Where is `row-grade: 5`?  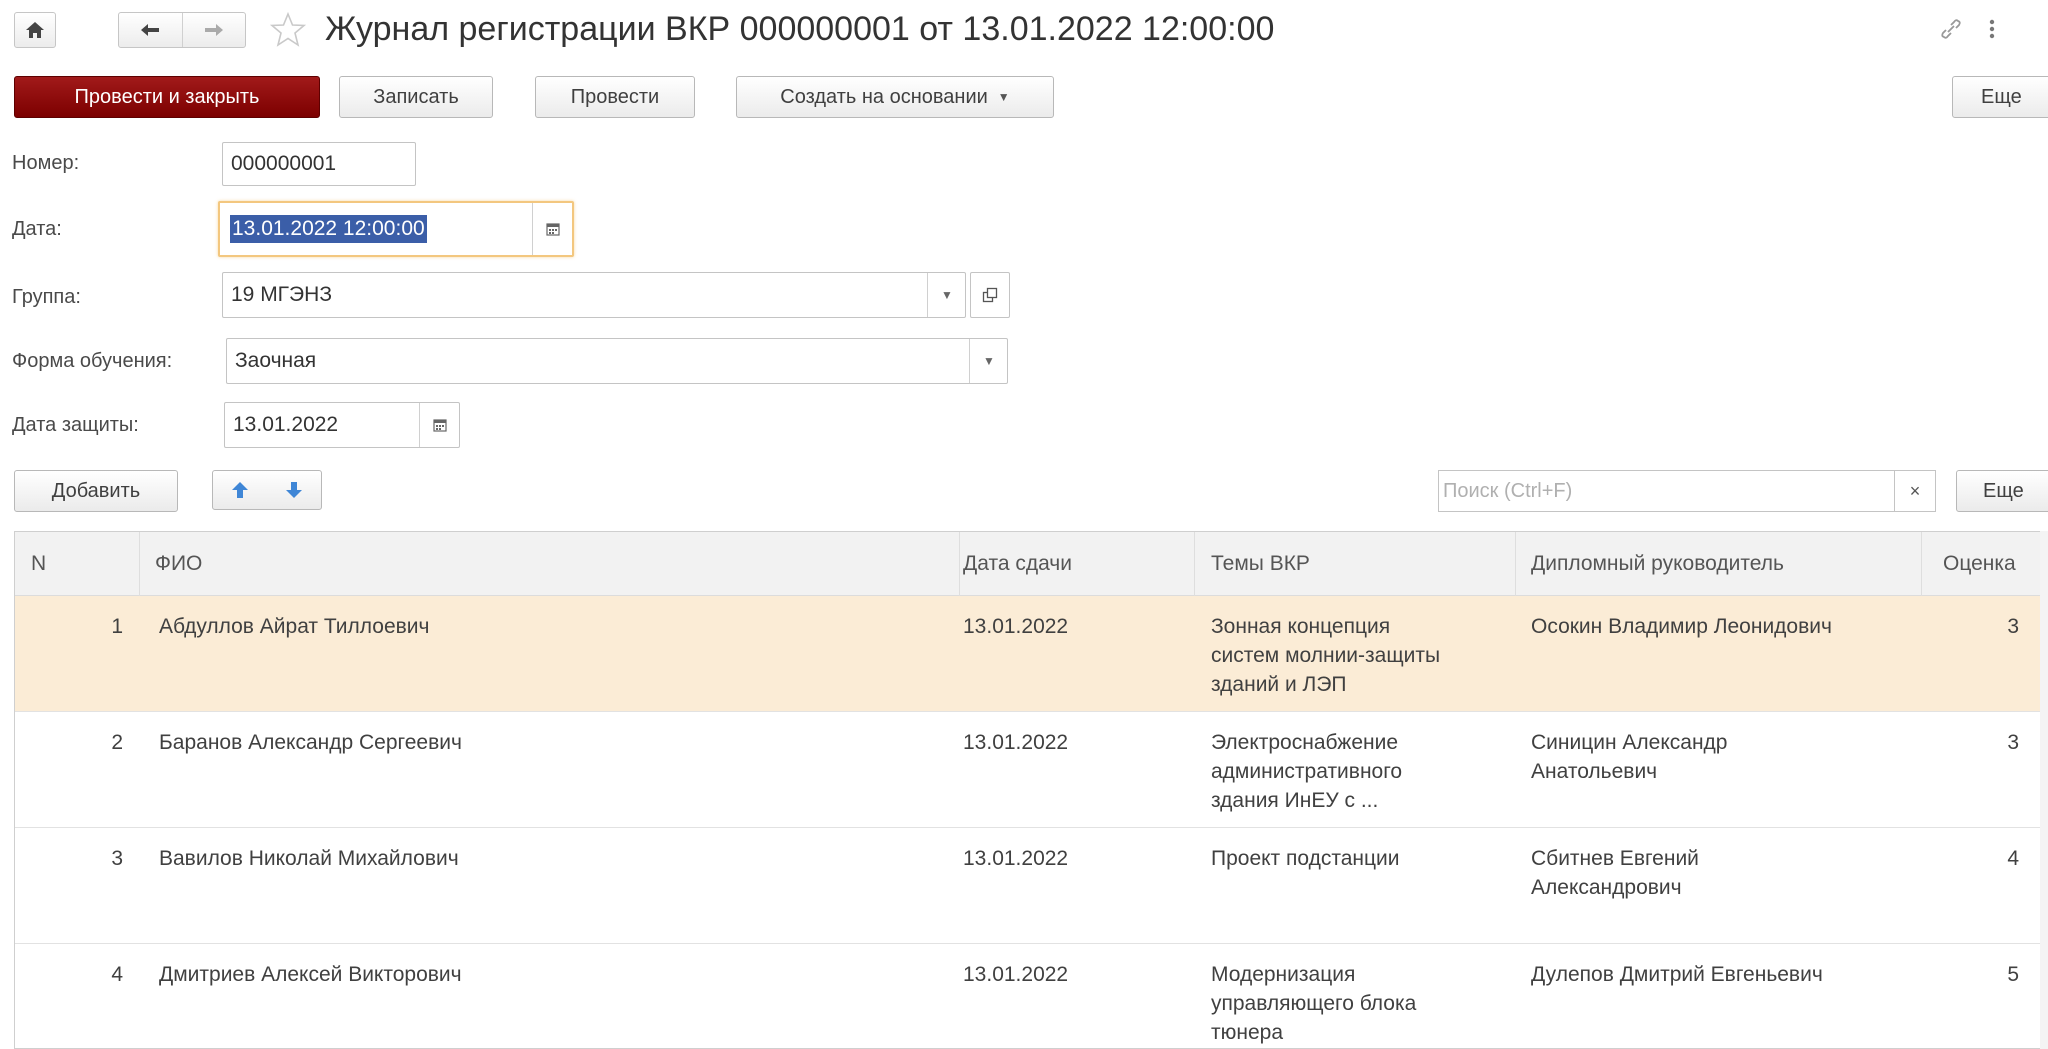
row-grade: 5 is located at coordinates (2013, 974).